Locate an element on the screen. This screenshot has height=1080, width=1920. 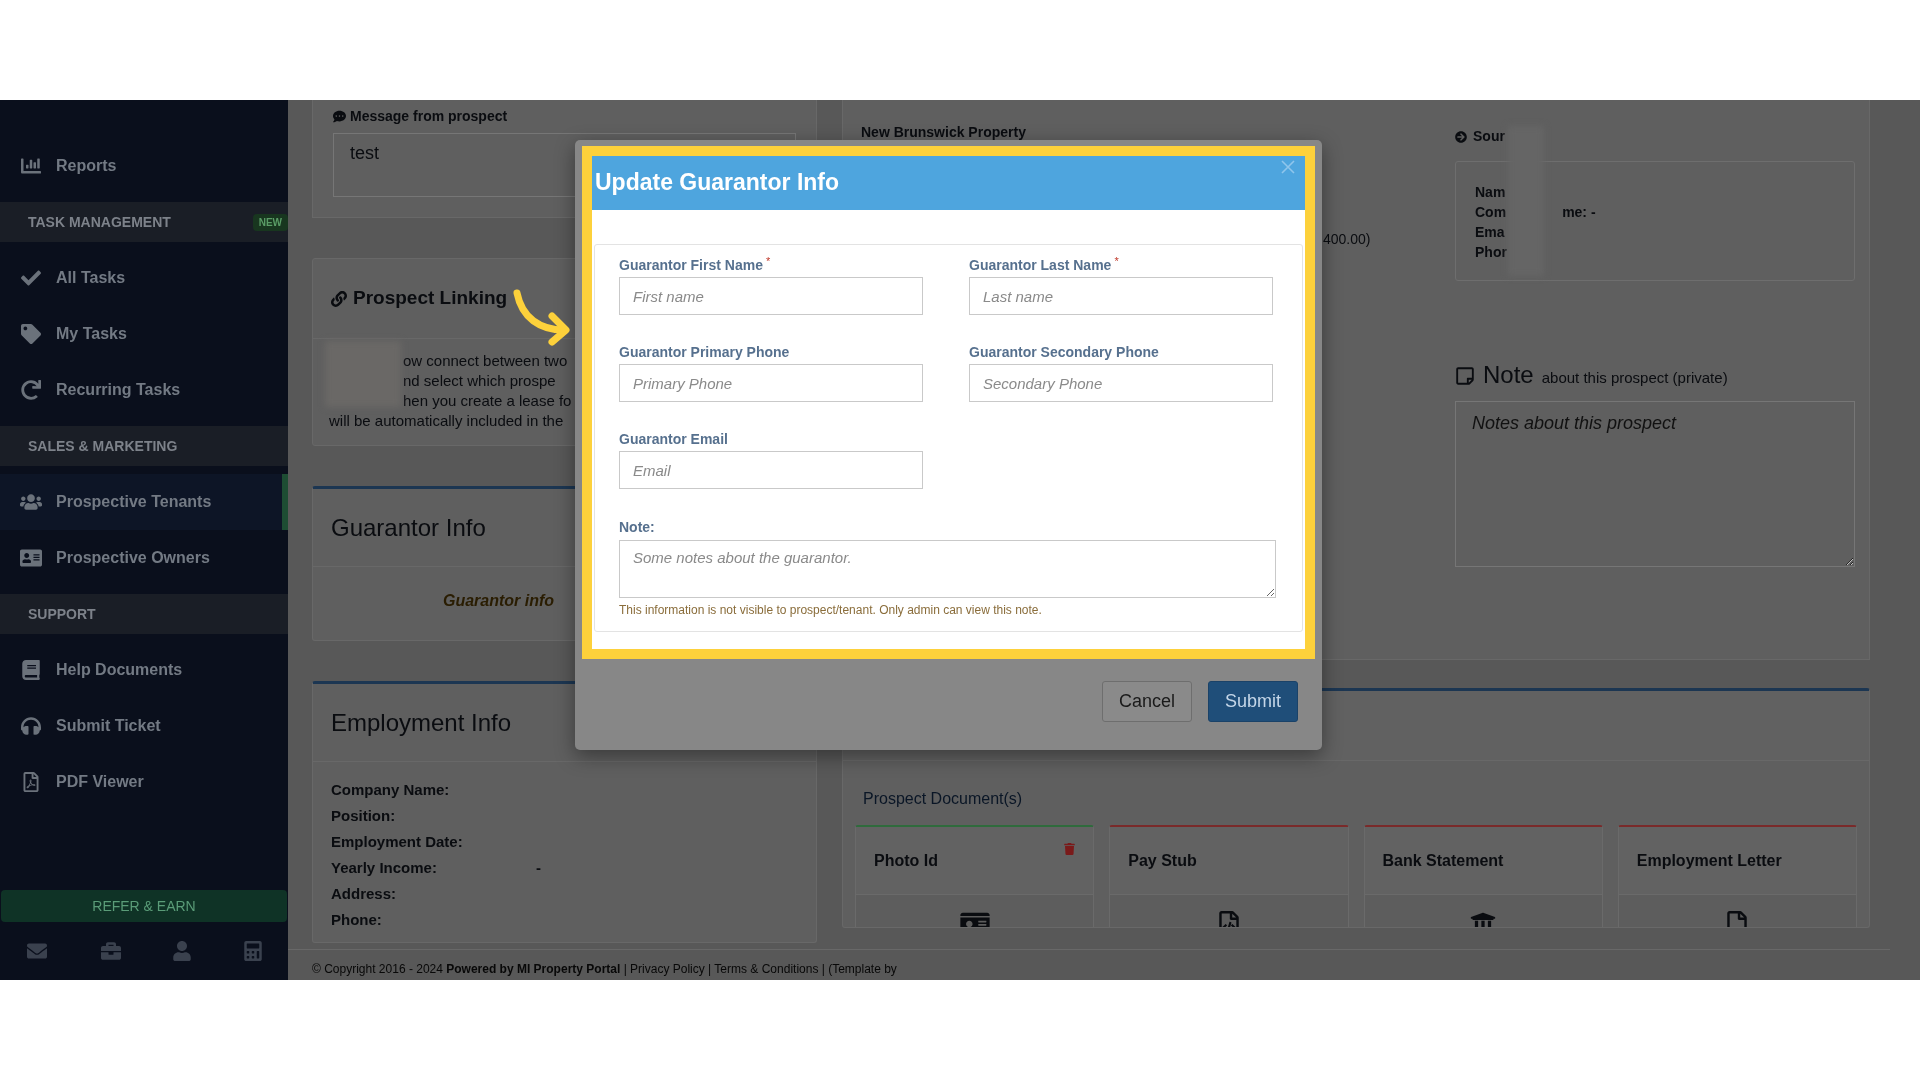
field-label: Yearly Income: is located at coordinates (384, 868).